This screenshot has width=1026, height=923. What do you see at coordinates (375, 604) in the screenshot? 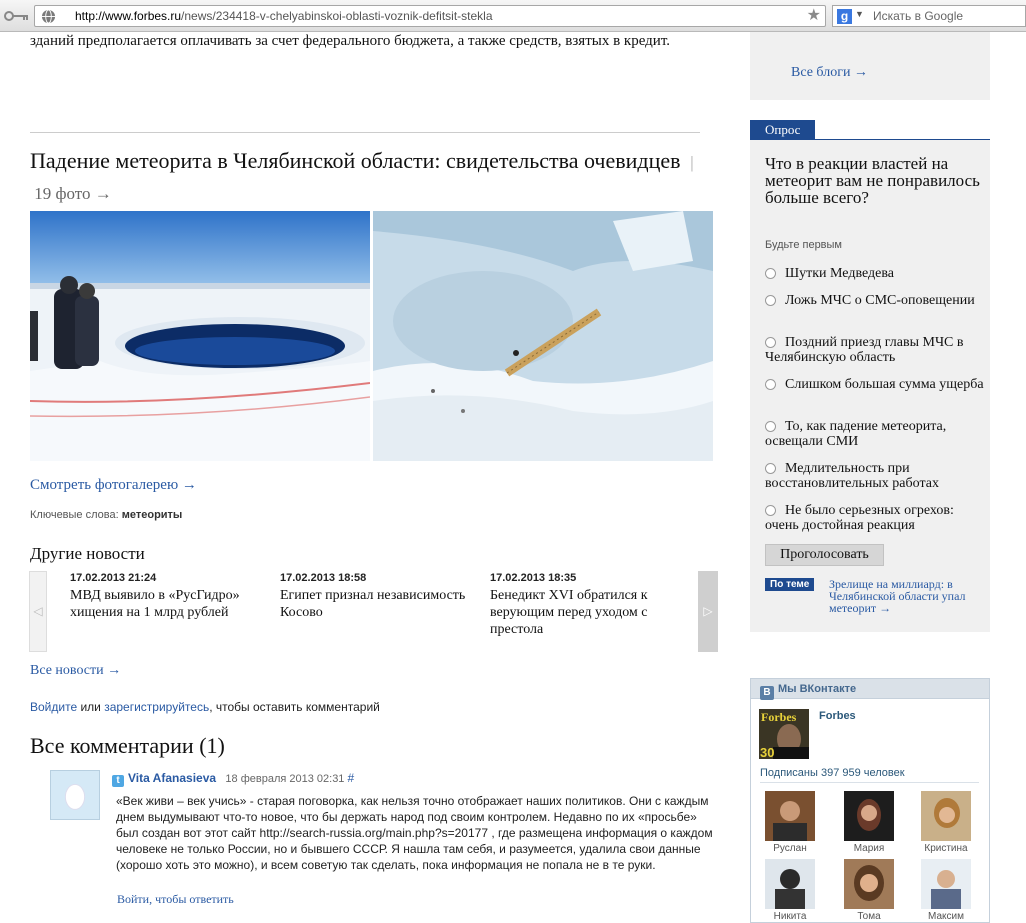
I see `news-headline: Египет признал независимость Косово` at bounding box center [375, 604].